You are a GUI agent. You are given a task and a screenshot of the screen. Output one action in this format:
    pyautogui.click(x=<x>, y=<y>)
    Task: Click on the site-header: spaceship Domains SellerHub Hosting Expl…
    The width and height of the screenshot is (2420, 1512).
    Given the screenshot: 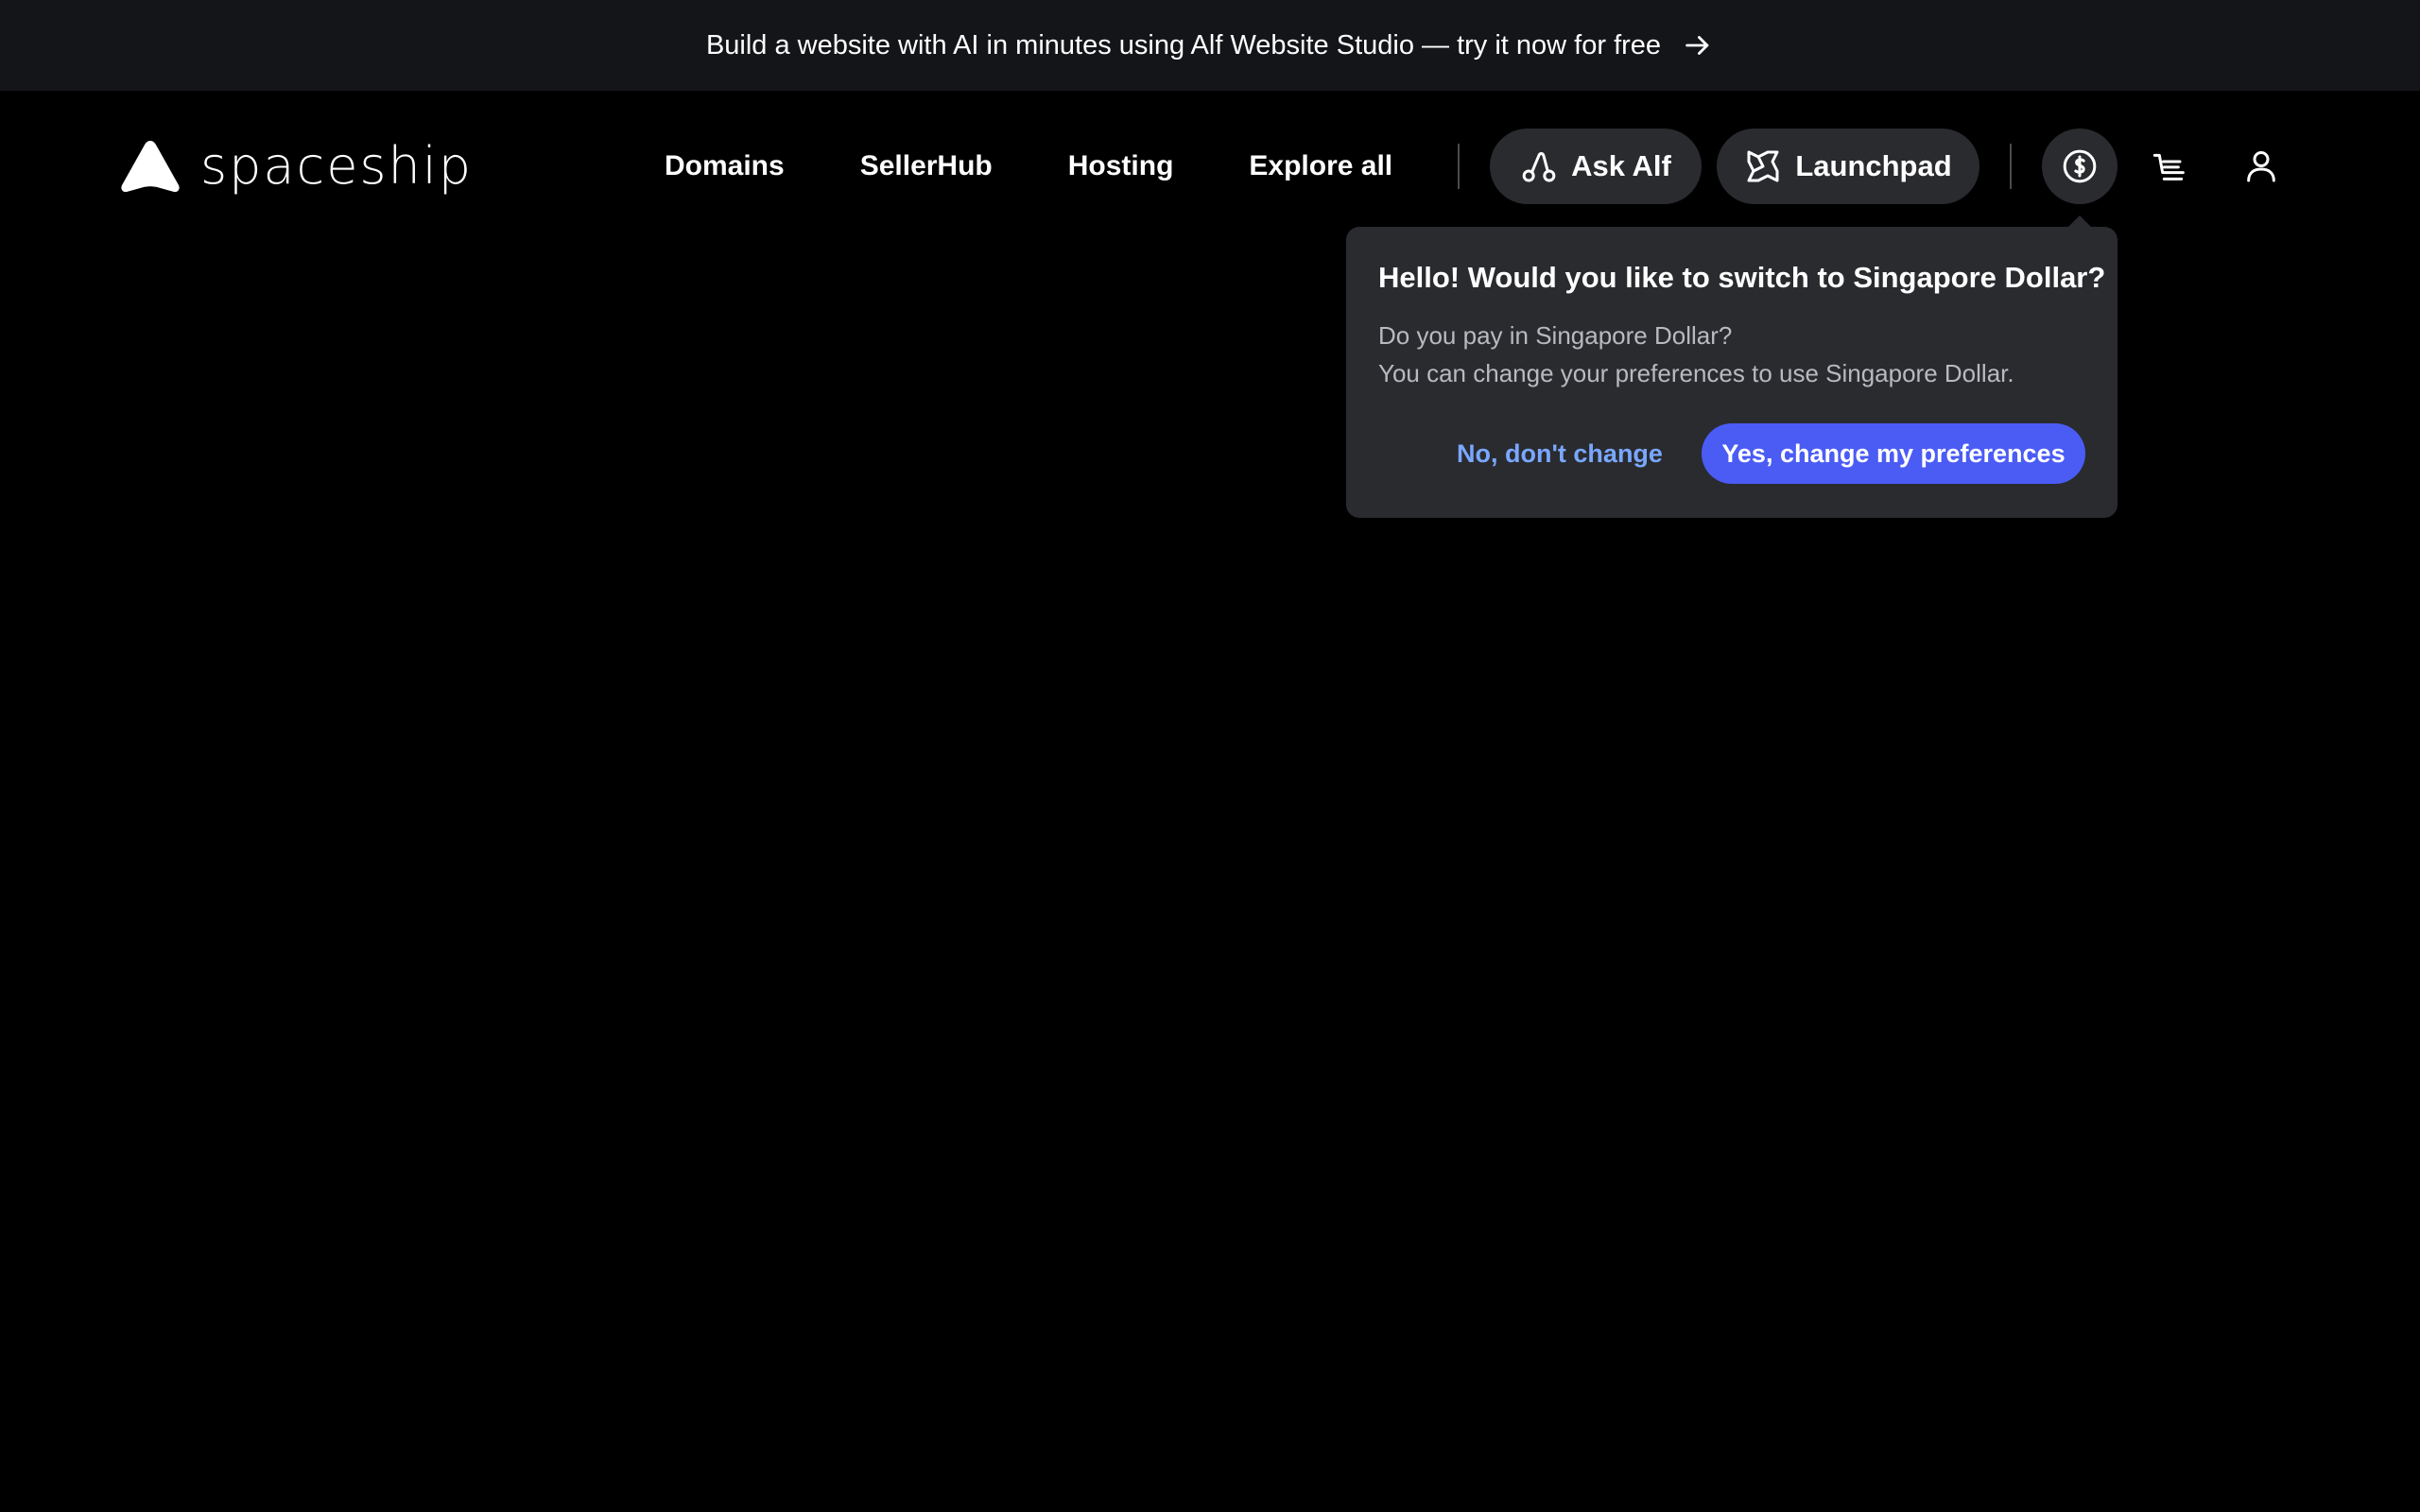 What is the action you would take?
    pyautogui.click(x=1210, y=166)
    